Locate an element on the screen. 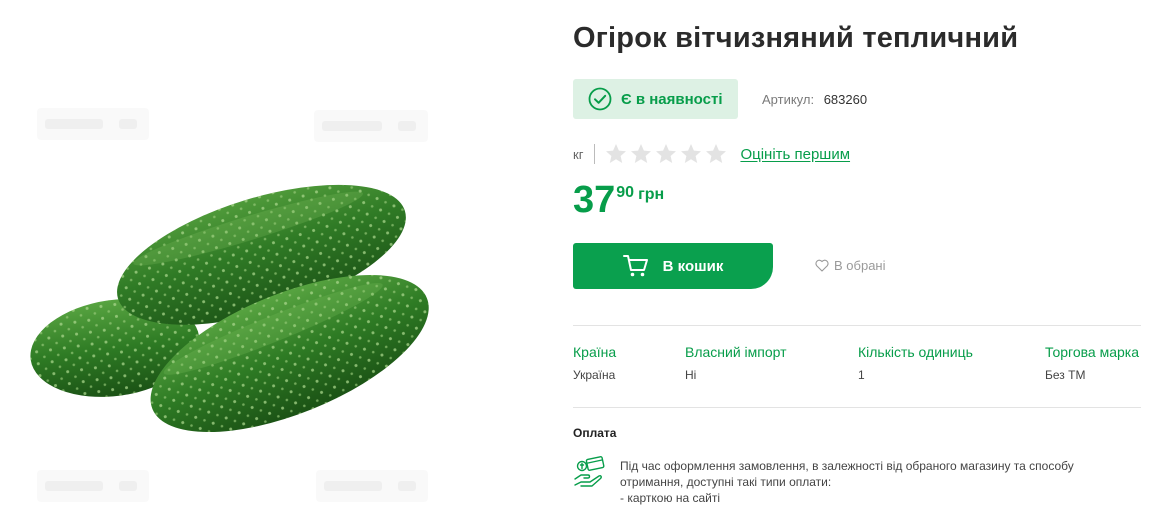  attribute-name: Власний імпорт is located at coordinates (736, 352).